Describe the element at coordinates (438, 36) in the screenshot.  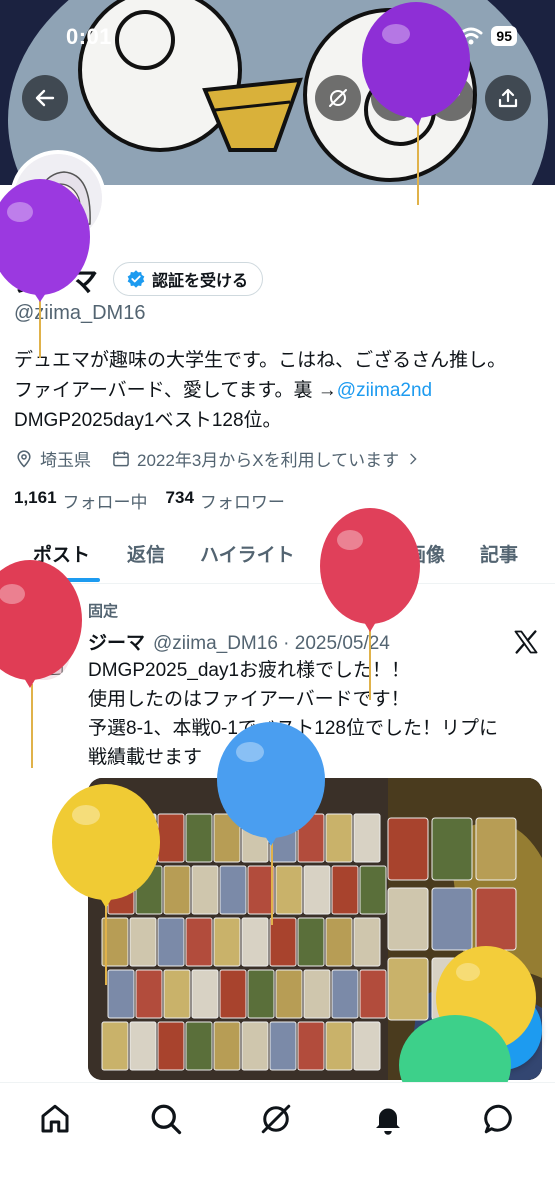
I see `cellular-signal-icon` at that location.